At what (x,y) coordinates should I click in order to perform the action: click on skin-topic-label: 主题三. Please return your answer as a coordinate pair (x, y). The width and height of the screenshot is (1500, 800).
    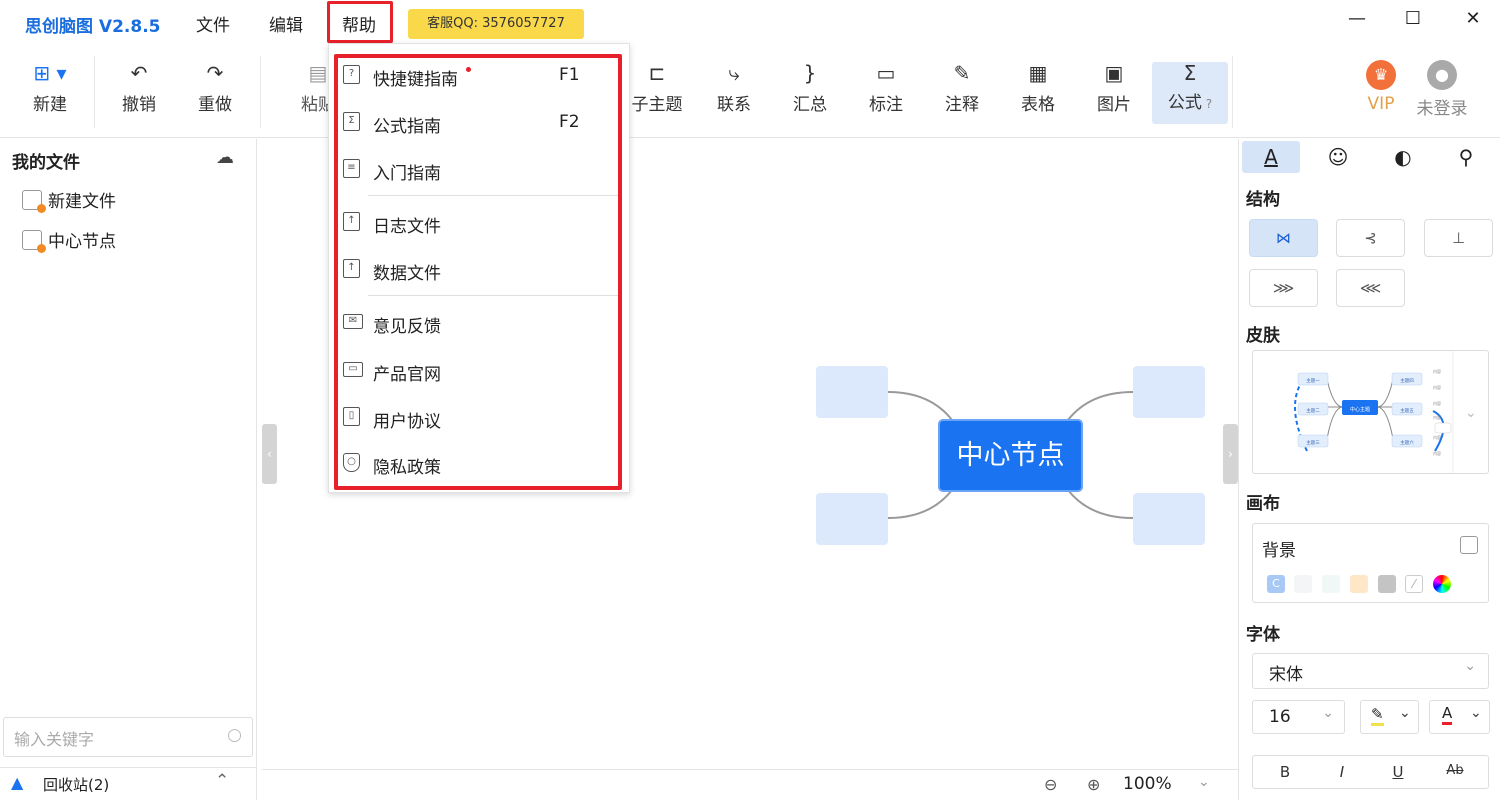
    Looking at the image, I should click on (1313, 442).